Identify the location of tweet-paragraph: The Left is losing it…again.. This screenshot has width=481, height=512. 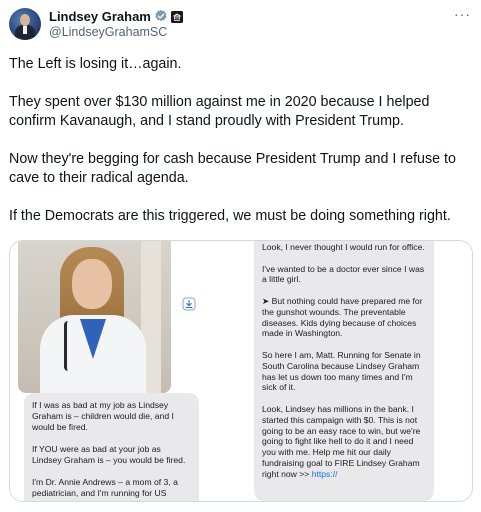
(95, 64).